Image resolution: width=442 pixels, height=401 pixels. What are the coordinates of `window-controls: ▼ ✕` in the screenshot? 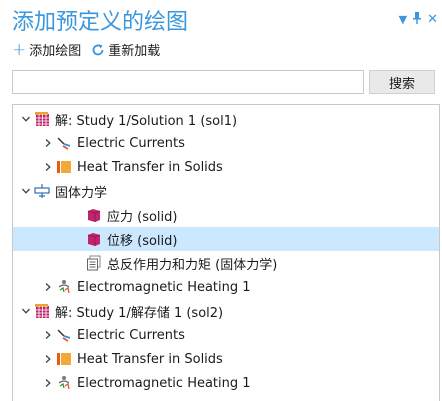 It's located at (418, 19).